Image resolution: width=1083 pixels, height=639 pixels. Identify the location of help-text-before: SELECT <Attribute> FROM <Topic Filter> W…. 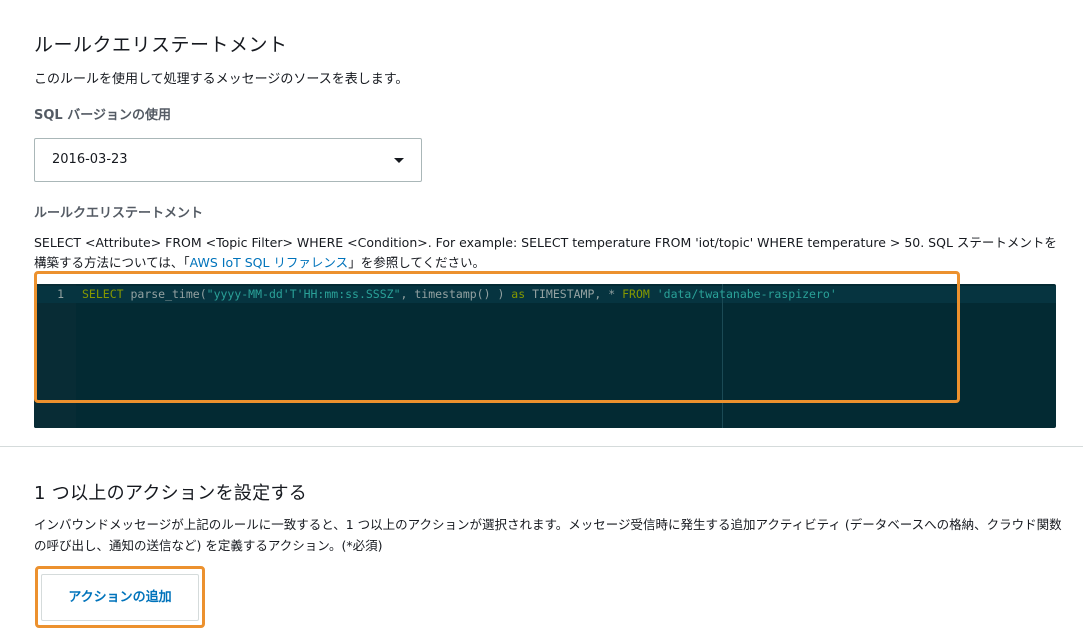
(545, 252).